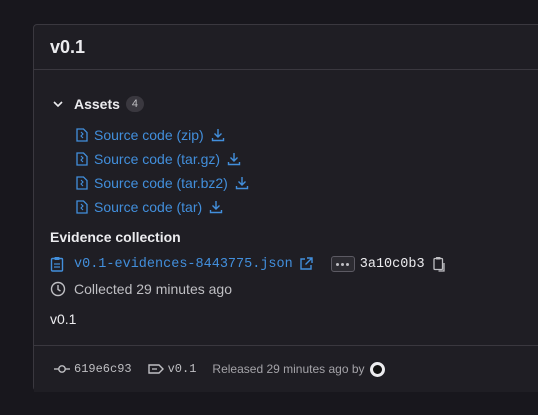  Describe the element at coordinates (57, 264) in the screenshot. I see `clipboard-icon` at that location.